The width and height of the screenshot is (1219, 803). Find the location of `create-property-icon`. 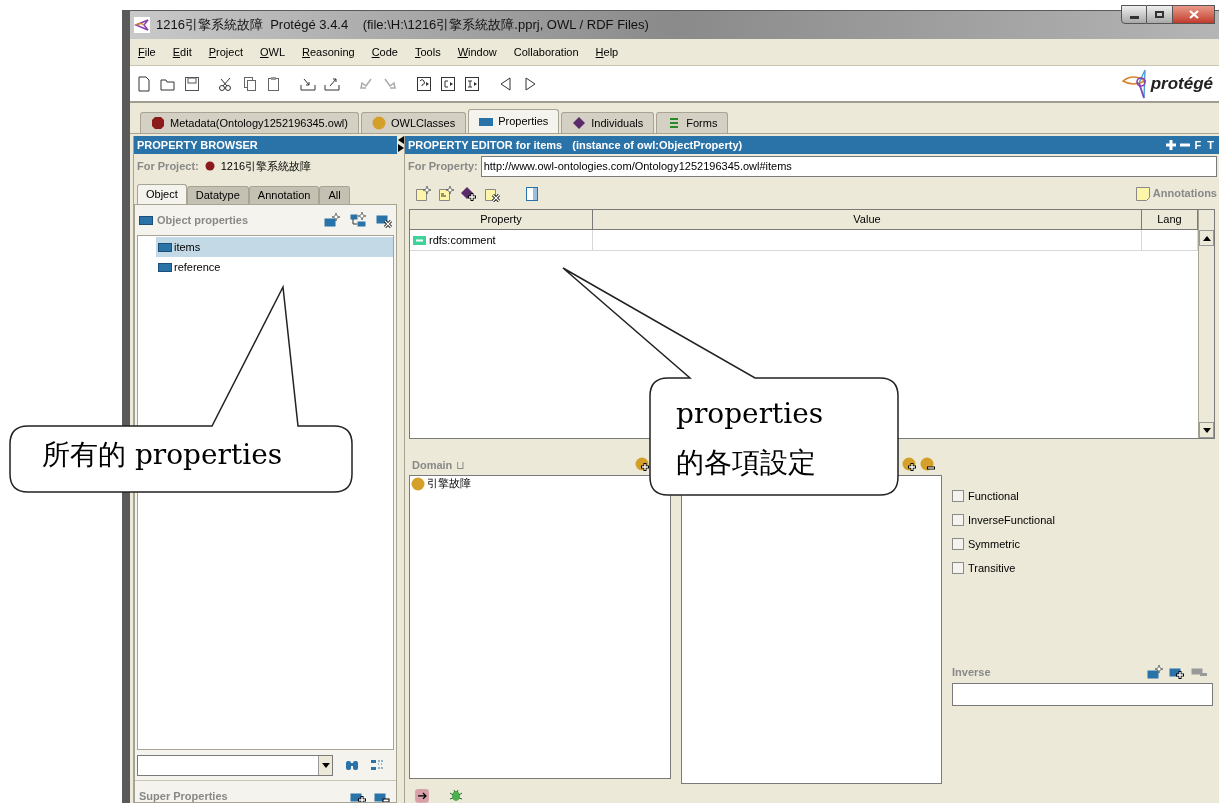

create-property-icon is located at coordinates (332, 220).